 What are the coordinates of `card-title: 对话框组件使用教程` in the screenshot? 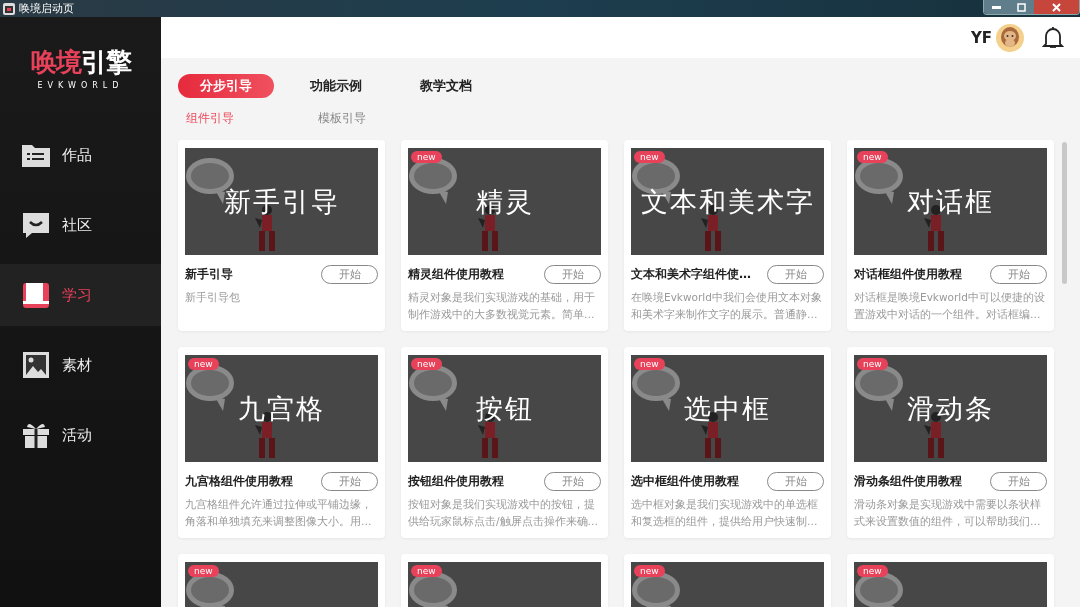 It's located at (908, 274).